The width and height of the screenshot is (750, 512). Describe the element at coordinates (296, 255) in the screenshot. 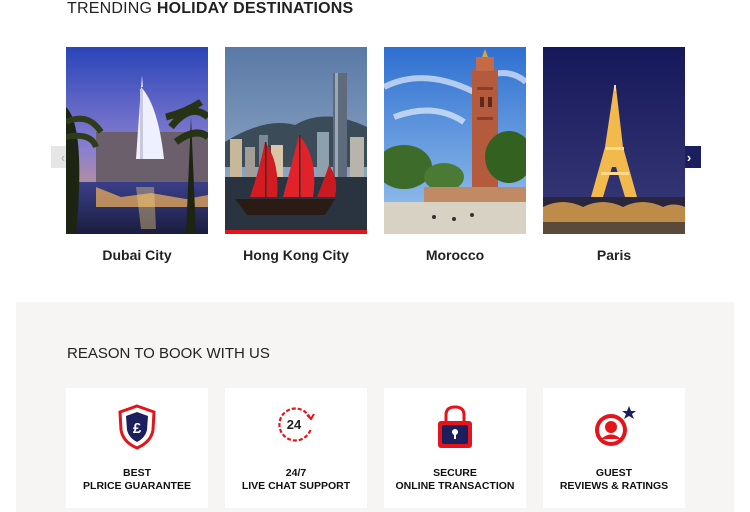

I see `destination-name: Hong Kong City` at that location.